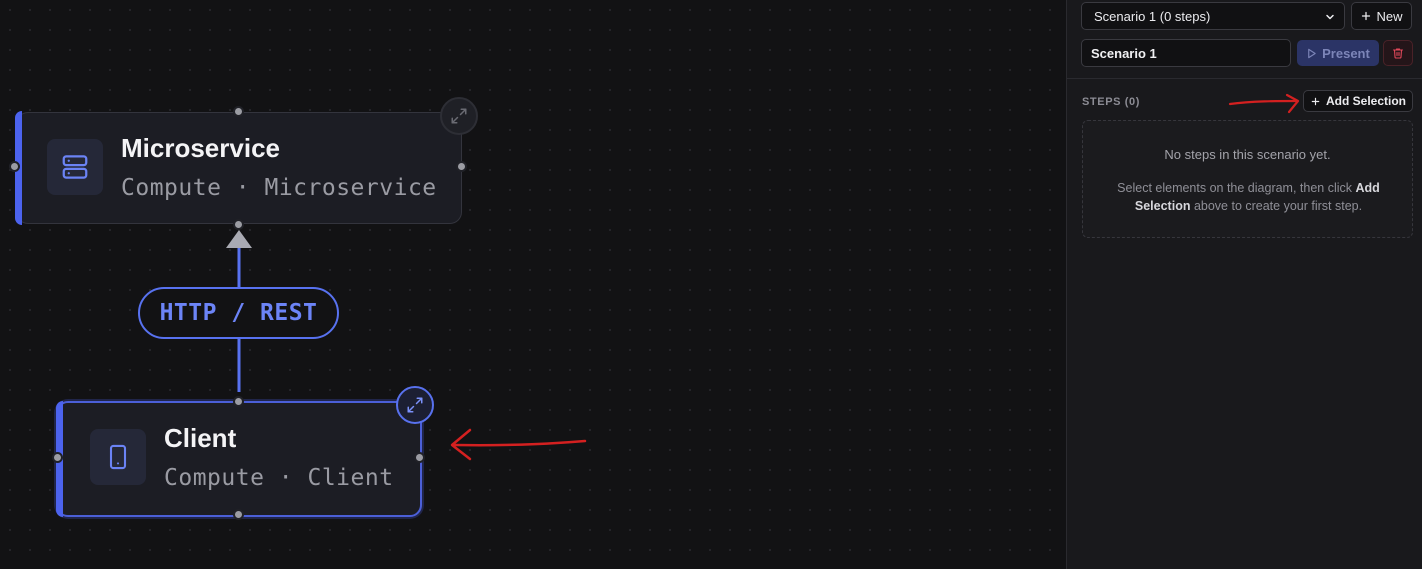 The width and height of the screenshot is (1422, 569). Describe the element at coordinates (1152, 16) in the screenshot. I see `scenario-select-value: Scenario 1 (0 steps)` at that location.